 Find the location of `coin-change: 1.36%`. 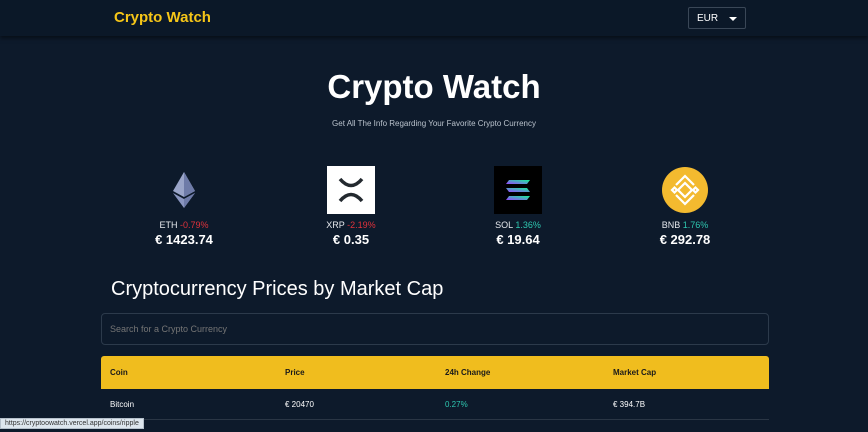

coin-change: 1.36% is located at coordinates (528, 225).